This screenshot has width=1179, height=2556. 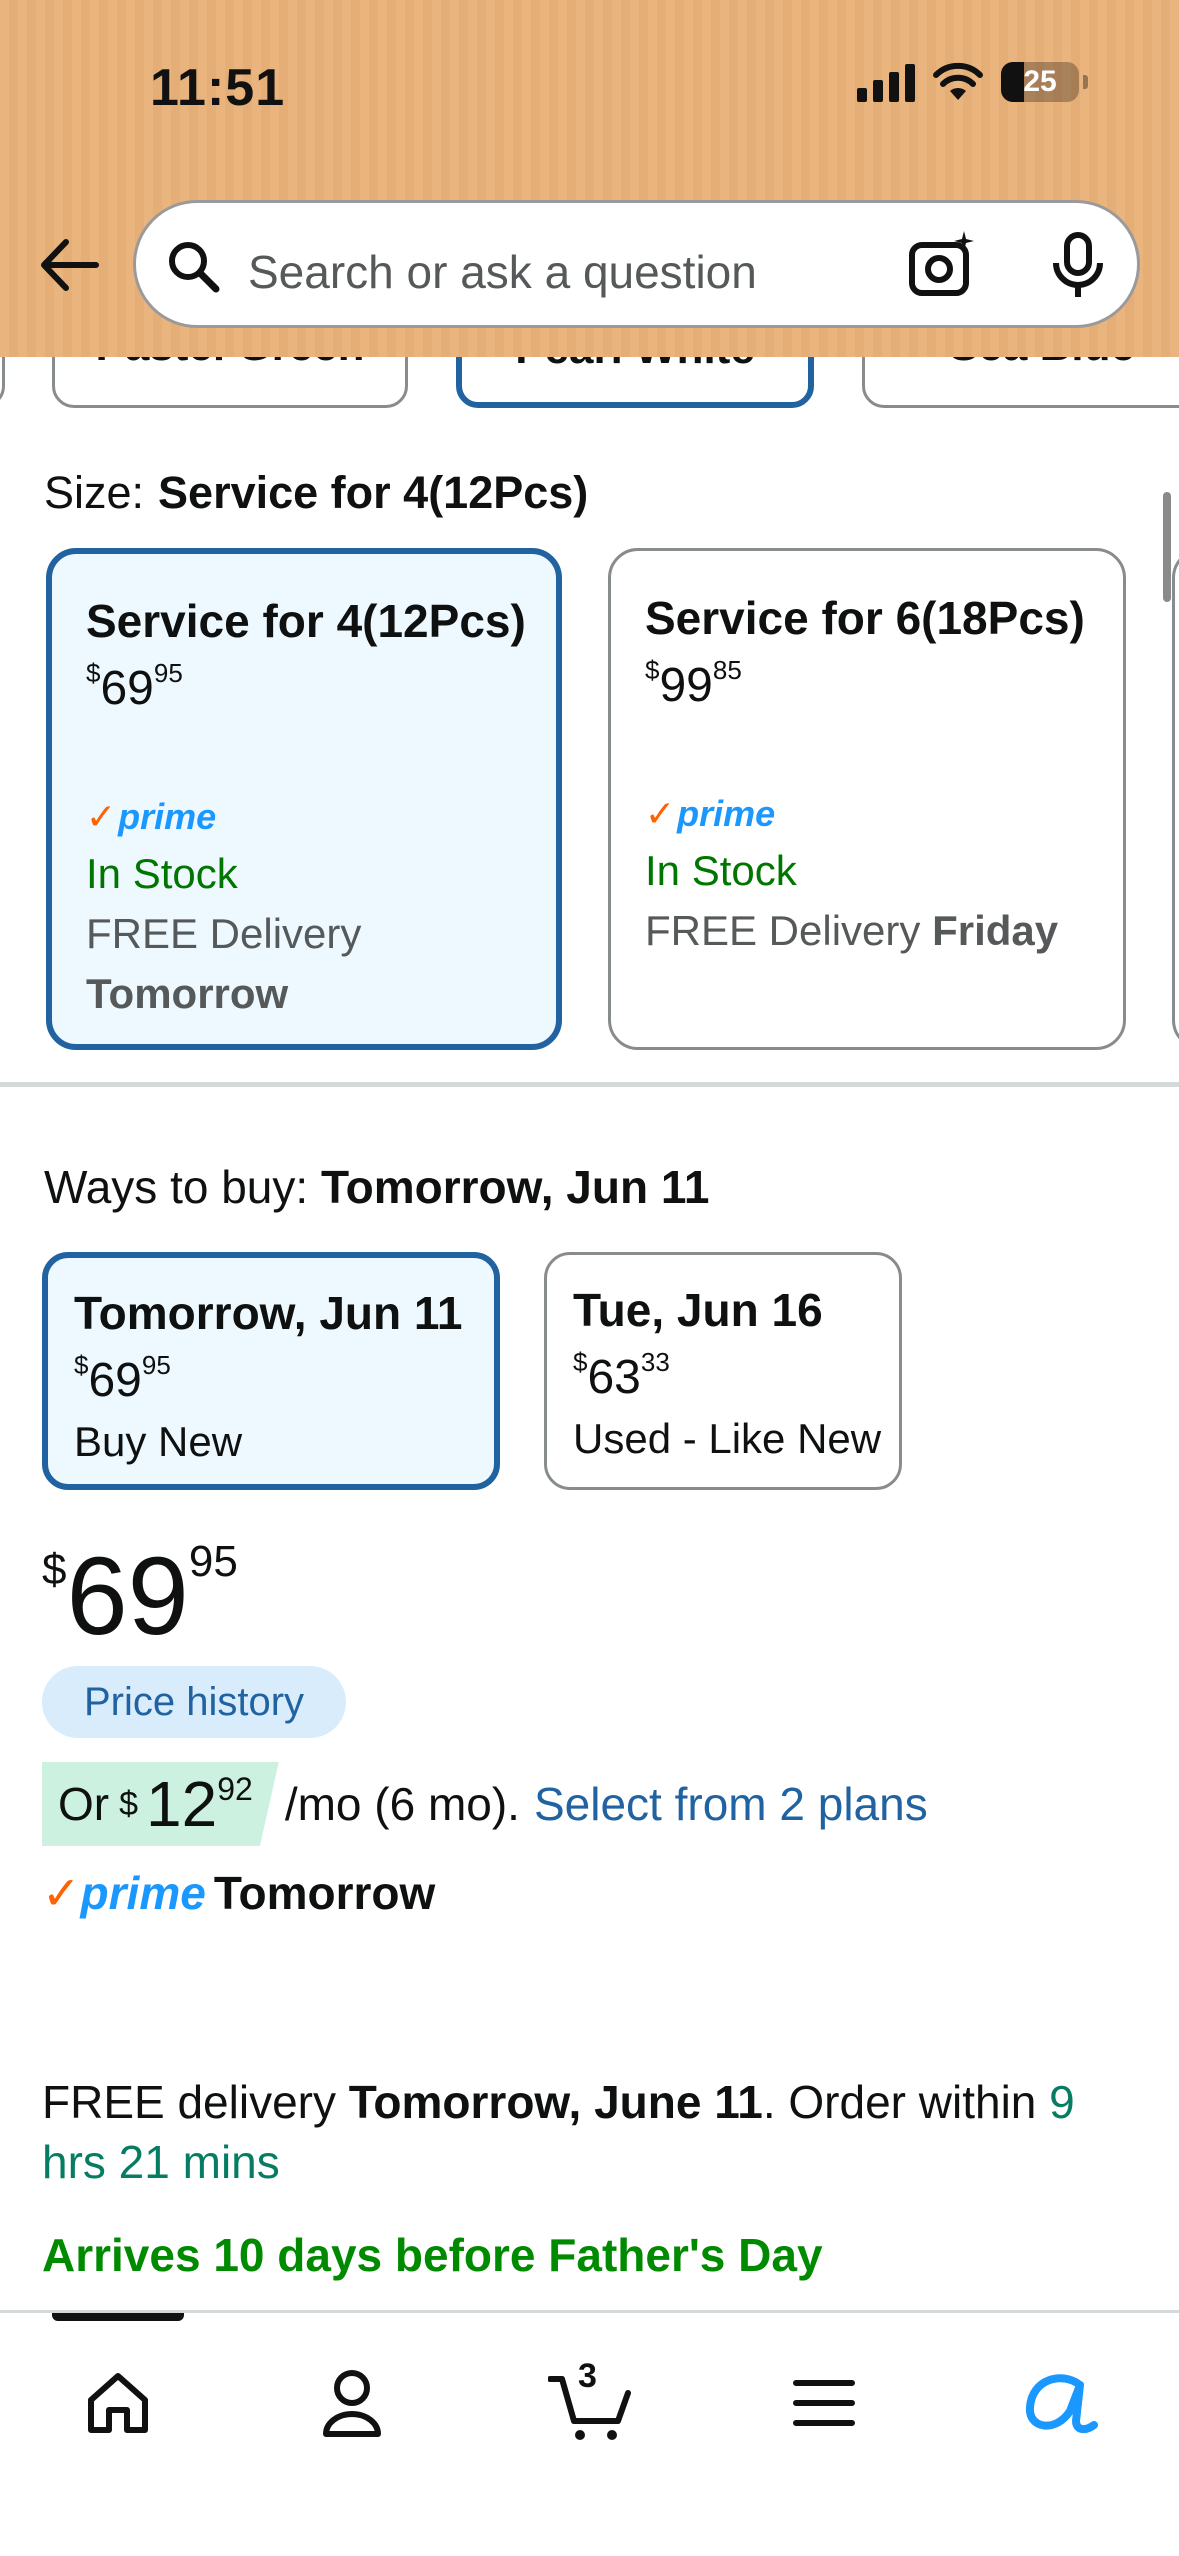 I want to click on delivery-text: FREE Delivery Friday, so click(x=852, y=930).